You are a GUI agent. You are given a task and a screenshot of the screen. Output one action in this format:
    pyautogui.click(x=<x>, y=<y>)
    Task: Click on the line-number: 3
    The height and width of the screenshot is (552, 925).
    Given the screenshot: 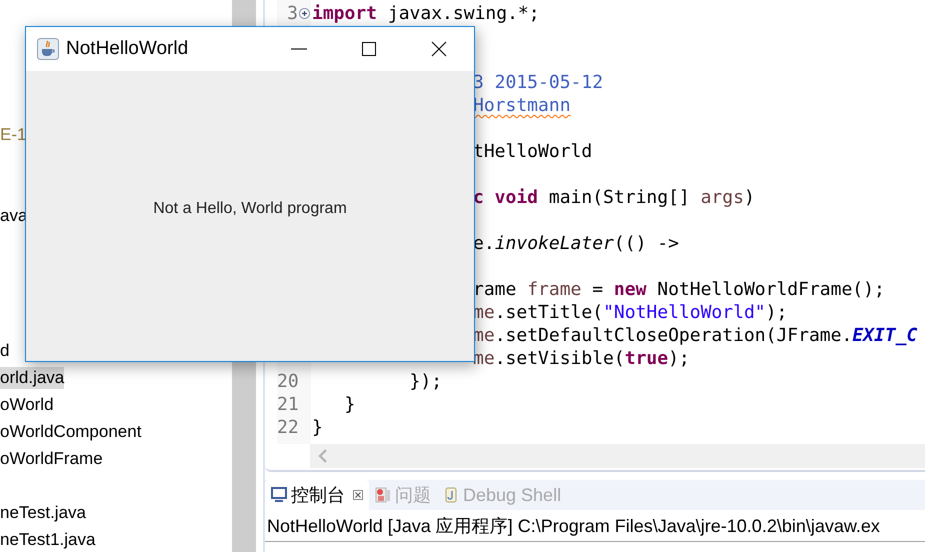 What is the action you would take?
    pyautogui.click(x=292, y=13)
    